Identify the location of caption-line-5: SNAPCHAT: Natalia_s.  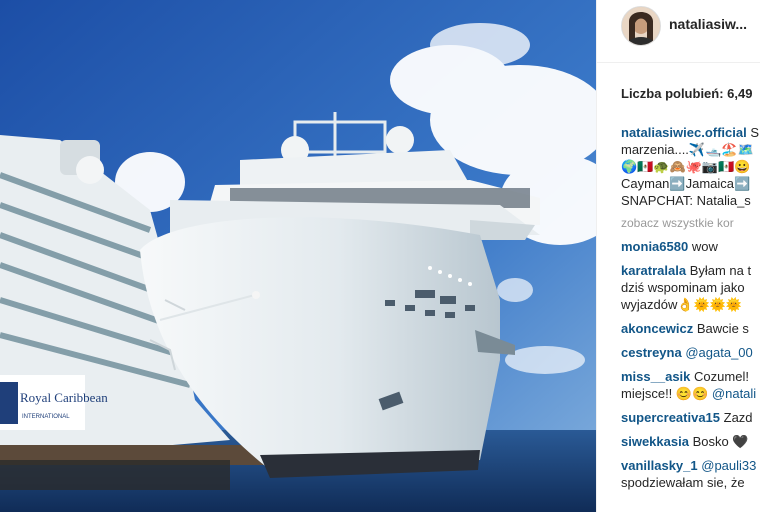
(686, 200).